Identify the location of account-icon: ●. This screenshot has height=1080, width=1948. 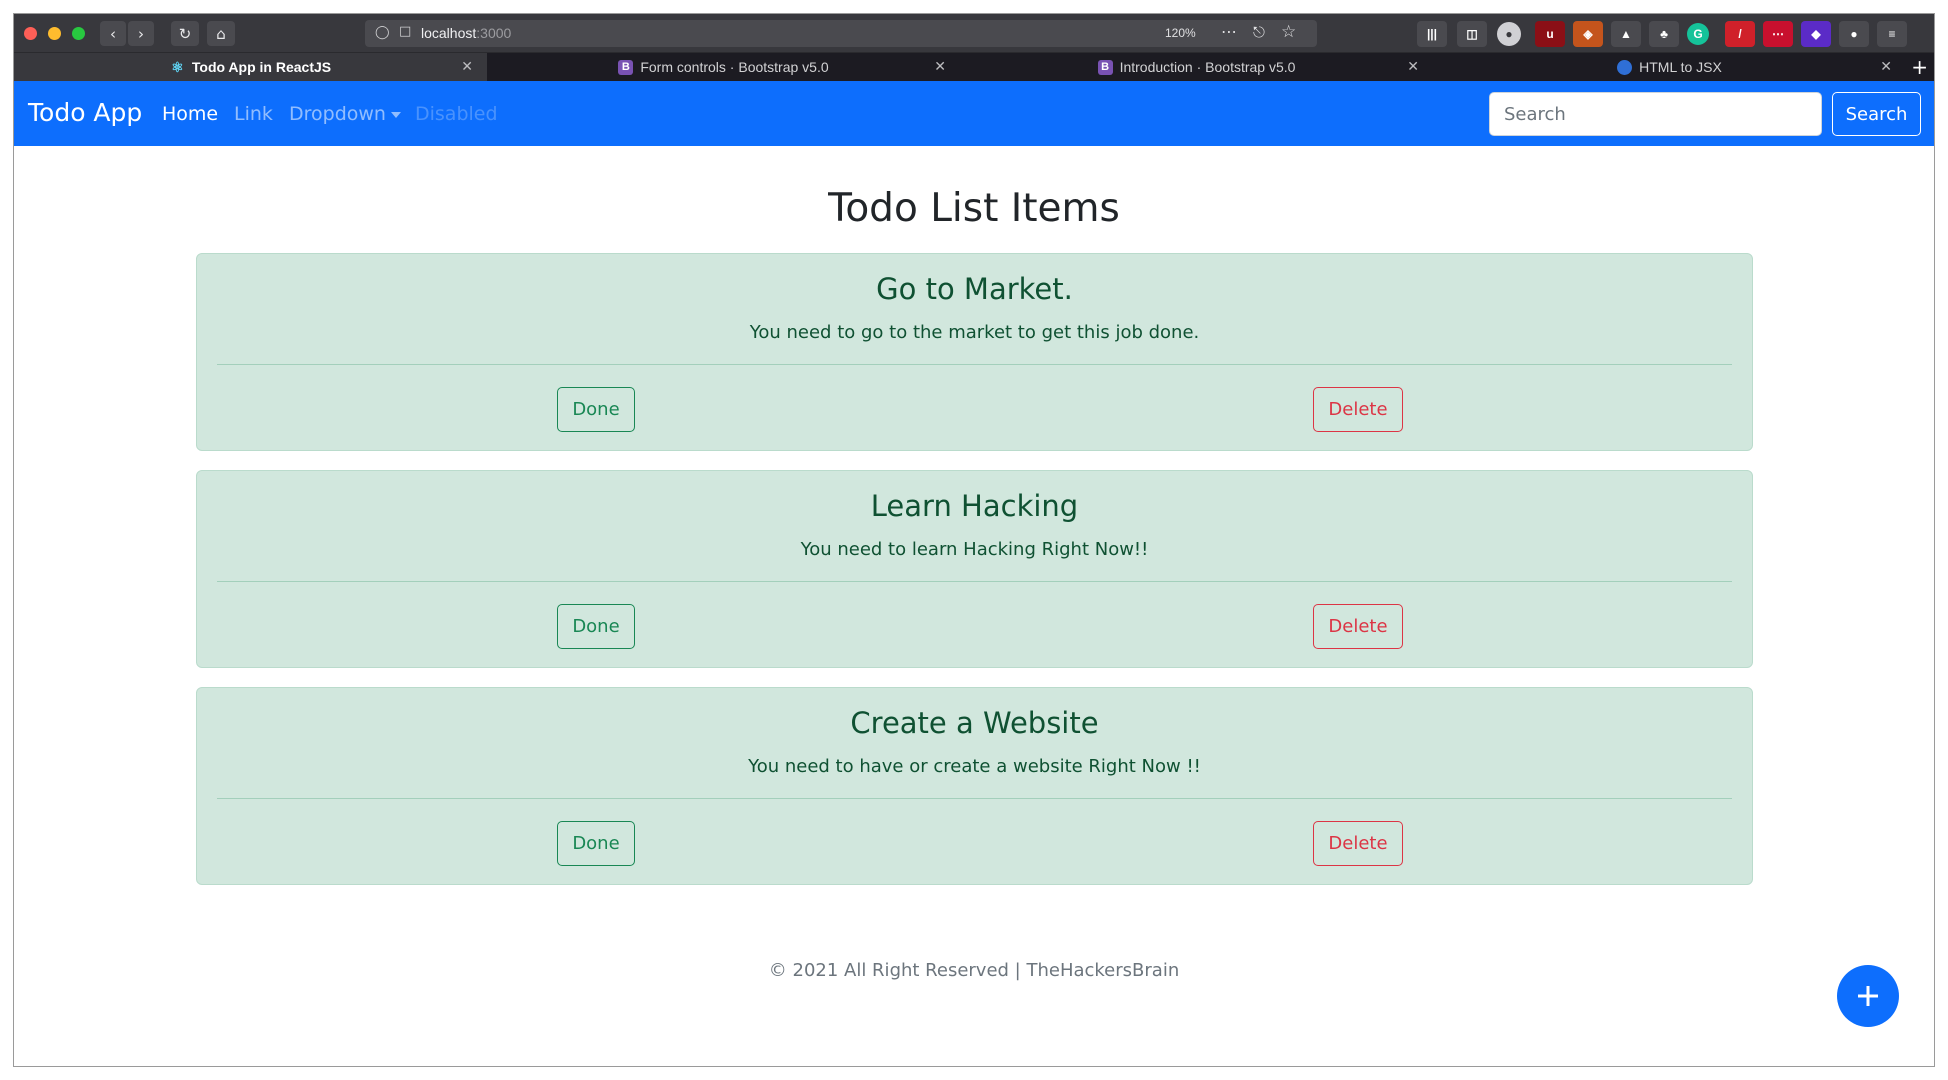
(1509, 34).